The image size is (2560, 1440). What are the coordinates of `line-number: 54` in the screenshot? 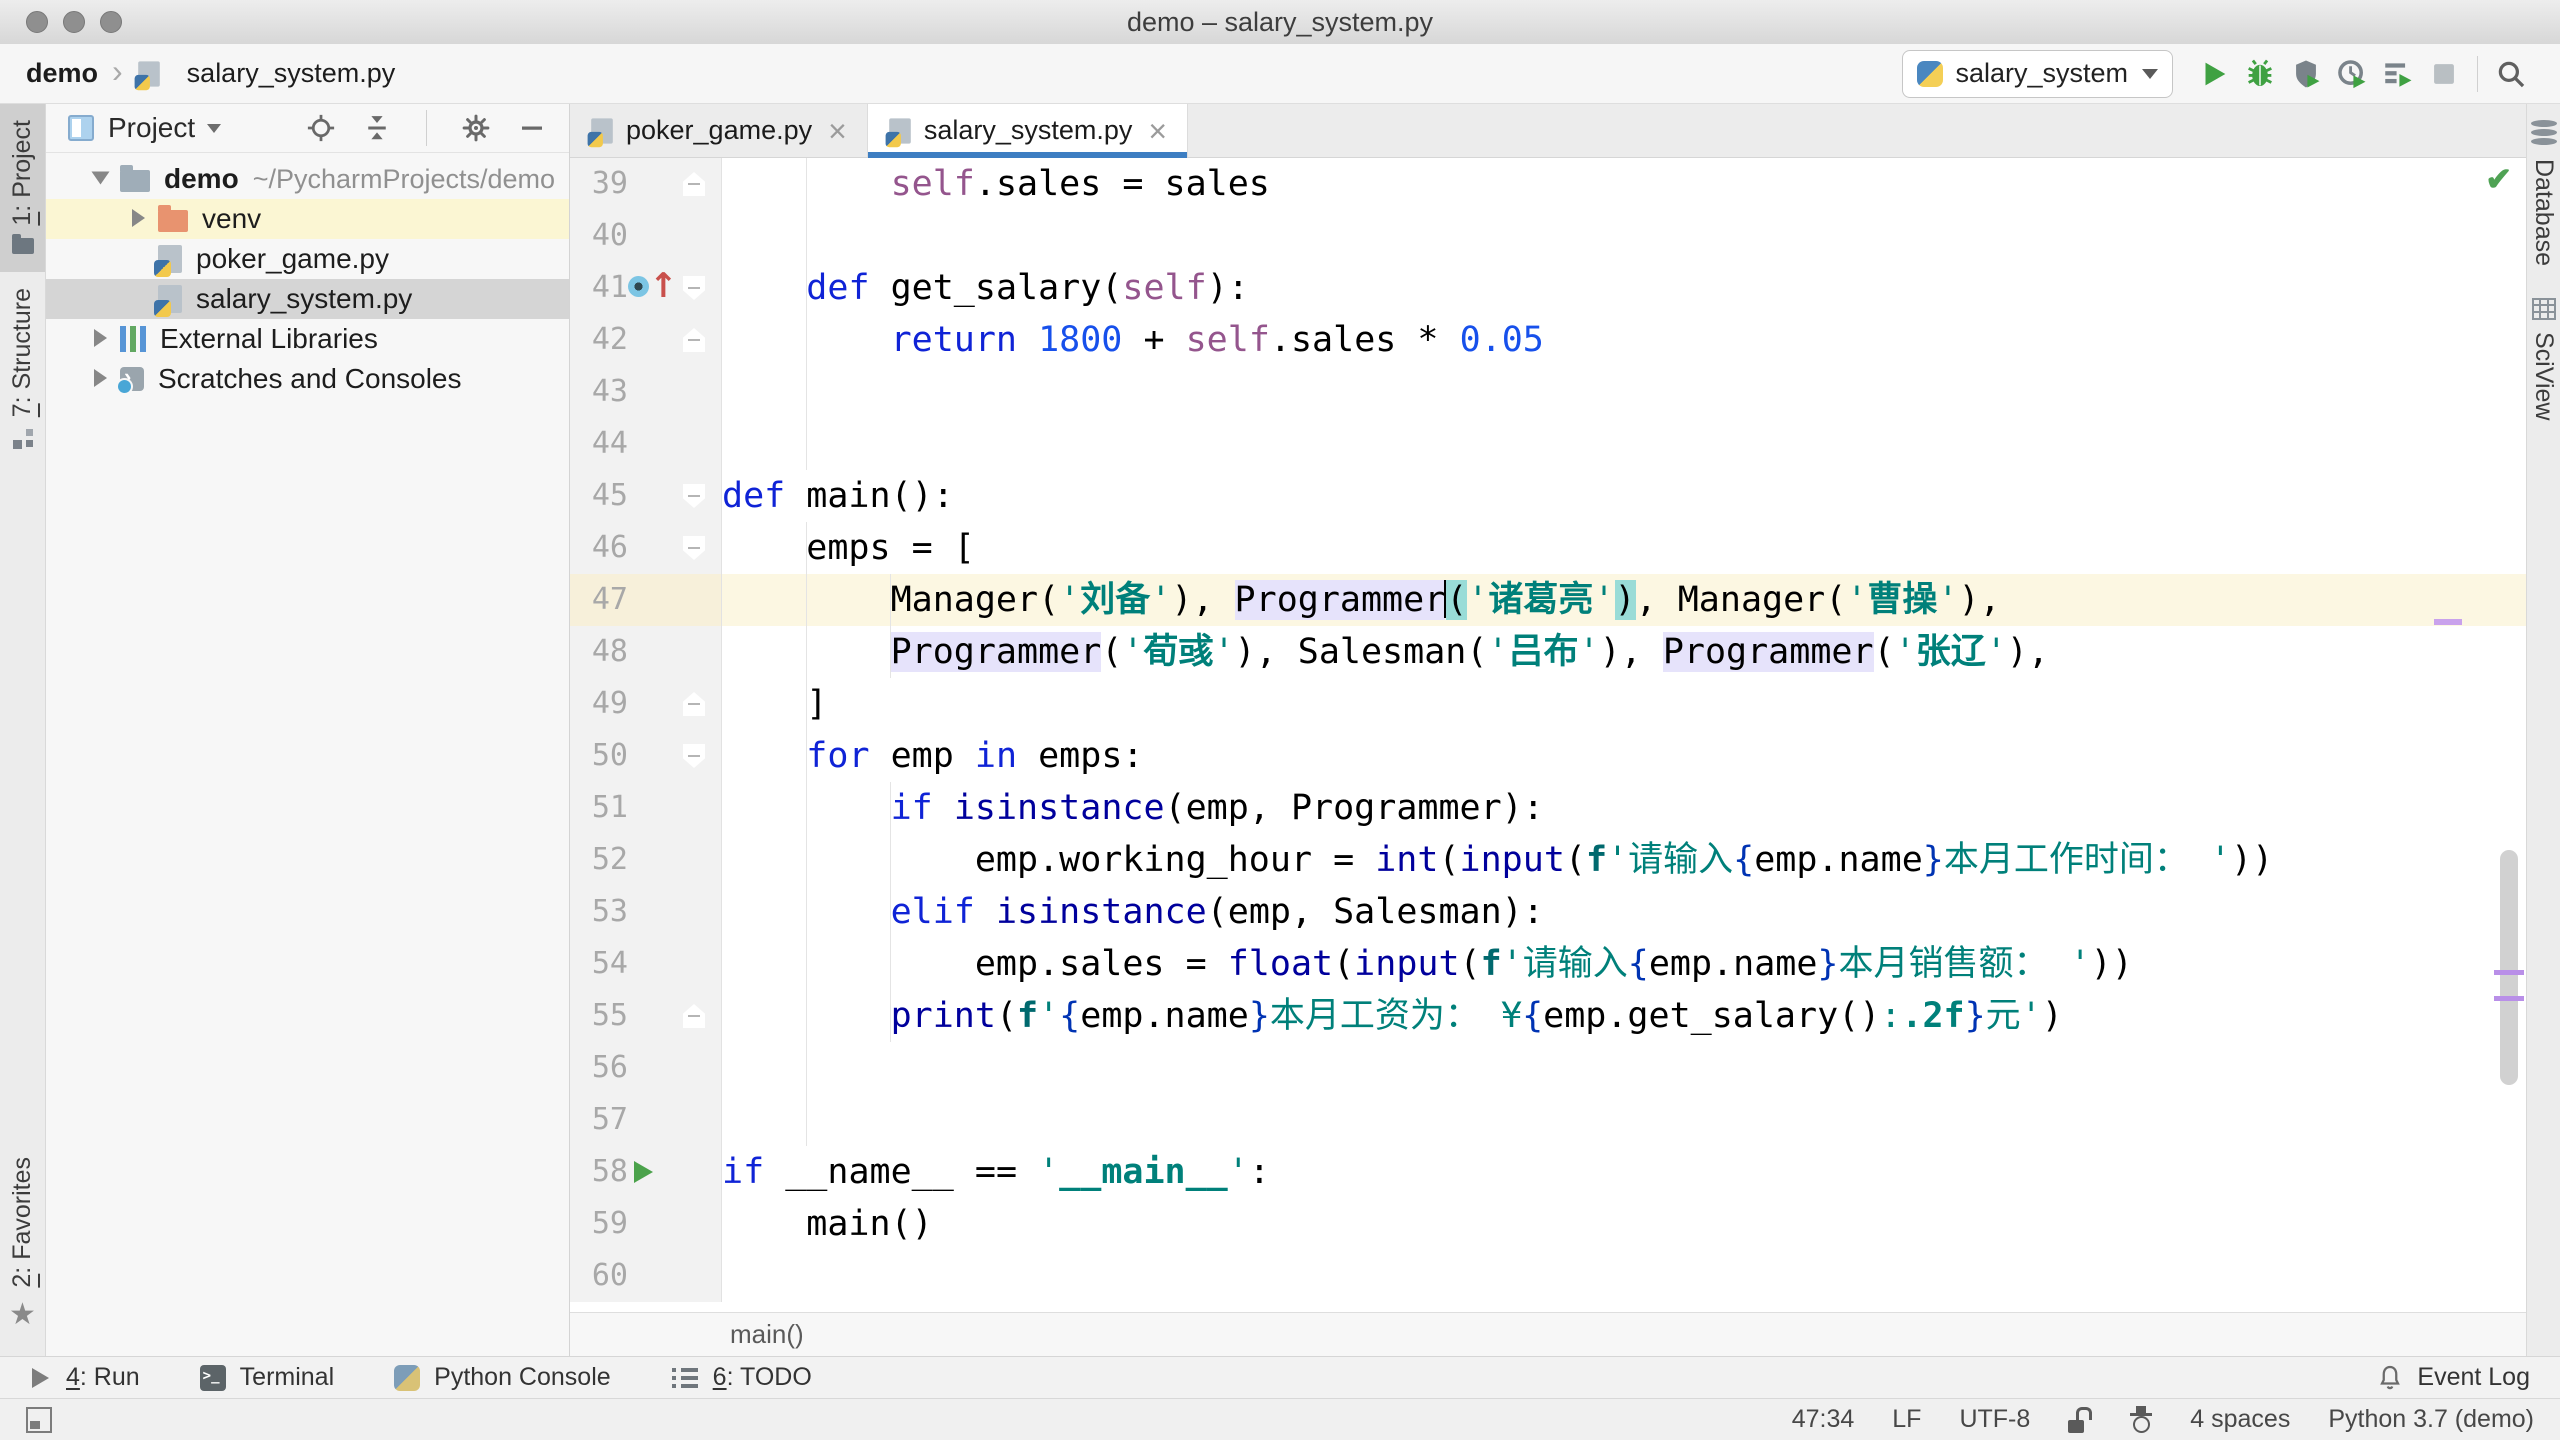 It's located at (599, 964).